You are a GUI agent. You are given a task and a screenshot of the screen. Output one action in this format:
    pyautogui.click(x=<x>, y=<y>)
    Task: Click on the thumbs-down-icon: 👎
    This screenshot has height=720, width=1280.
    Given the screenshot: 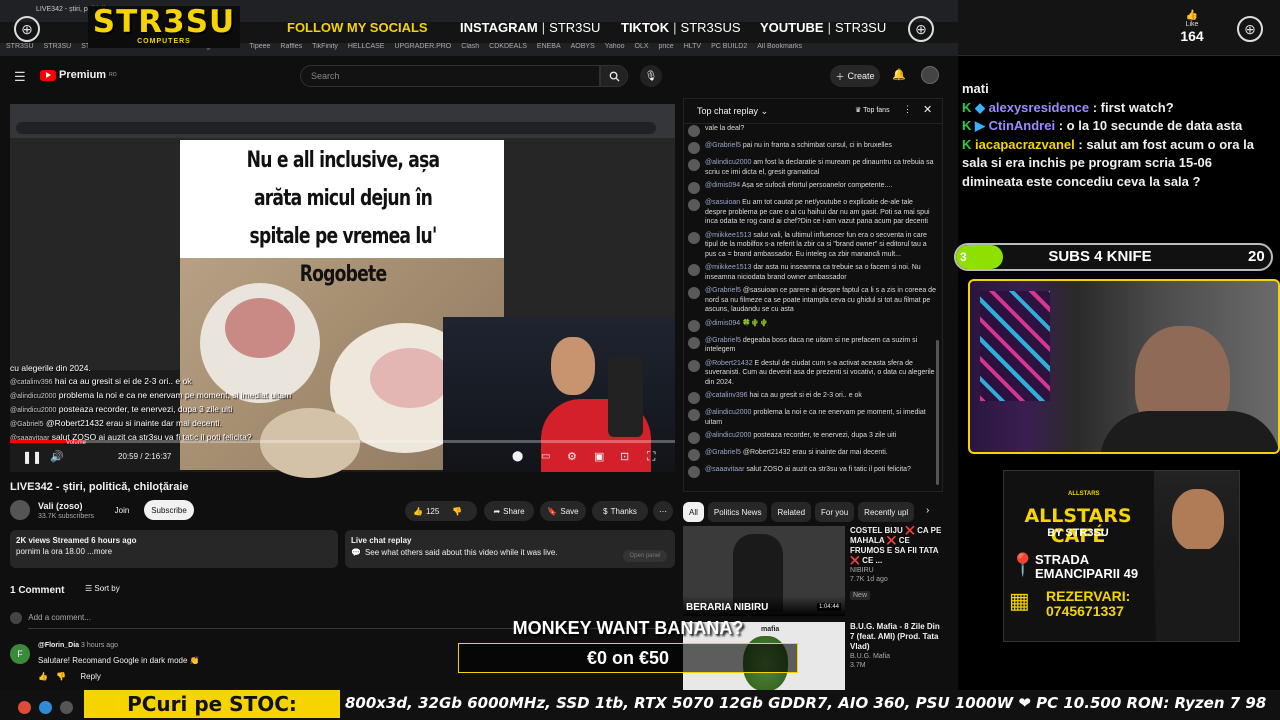 What is the action you would take?
    pyautogui.click(x=457, y=511)
    